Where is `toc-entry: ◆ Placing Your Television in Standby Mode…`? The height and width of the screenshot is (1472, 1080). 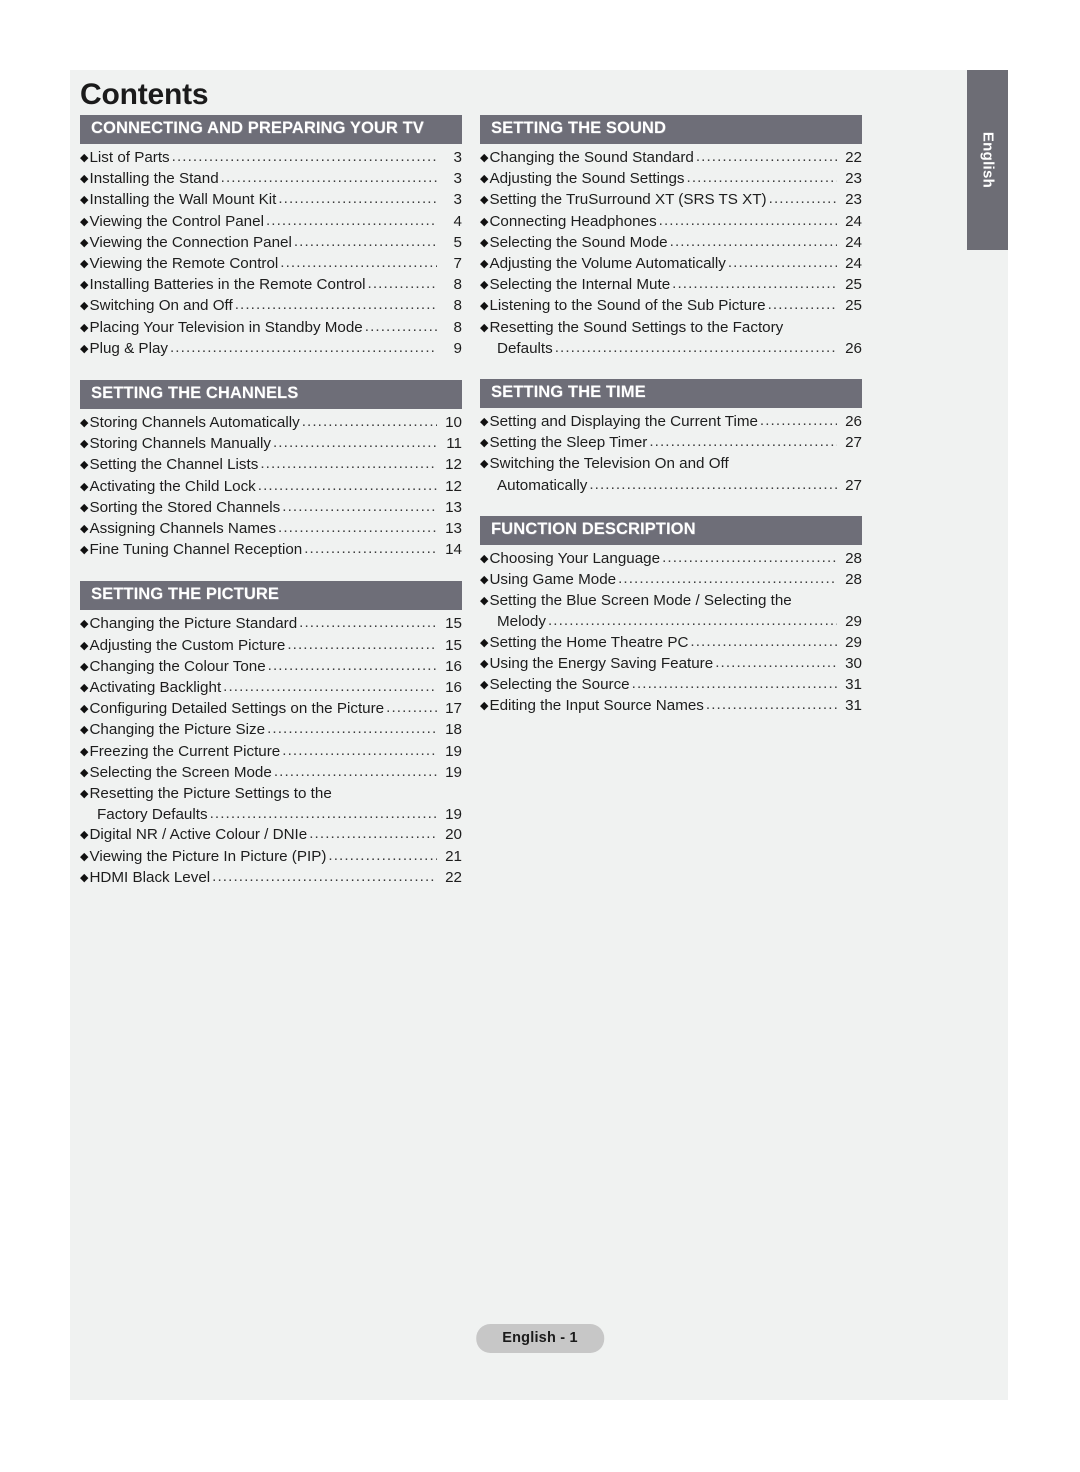 toc-entry: ◆ Placing Your Television in Standby Mode… is located at coordinates (271, 328).